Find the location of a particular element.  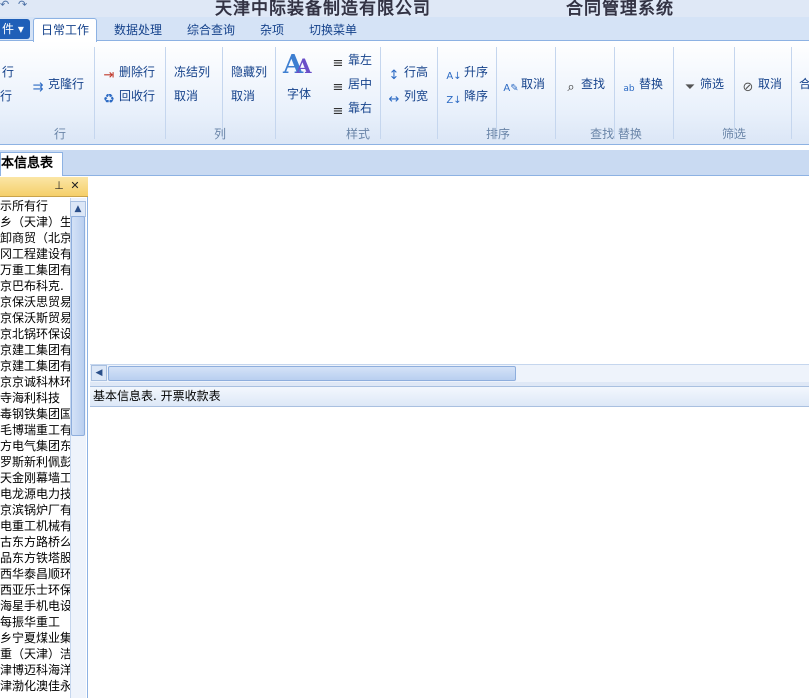

group-label-sort: 排序 is located at coordinates (497, 134).